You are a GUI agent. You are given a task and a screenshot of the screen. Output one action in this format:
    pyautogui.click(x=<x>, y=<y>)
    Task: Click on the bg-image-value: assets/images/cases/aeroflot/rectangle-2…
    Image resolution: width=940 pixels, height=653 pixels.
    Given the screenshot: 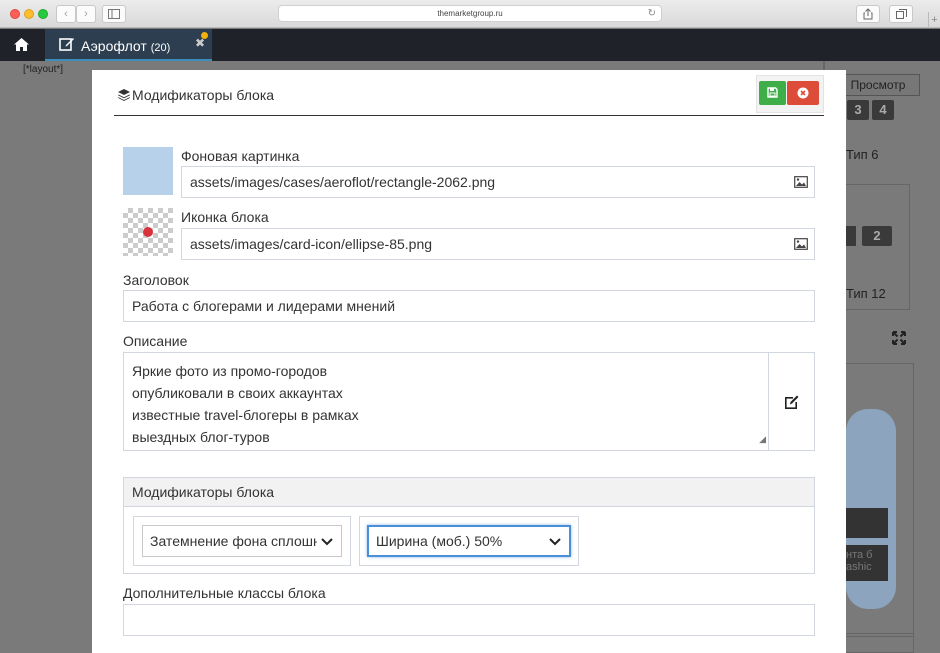 What is the action you would take?
    pyautogui.click(x=343, y=182)
    